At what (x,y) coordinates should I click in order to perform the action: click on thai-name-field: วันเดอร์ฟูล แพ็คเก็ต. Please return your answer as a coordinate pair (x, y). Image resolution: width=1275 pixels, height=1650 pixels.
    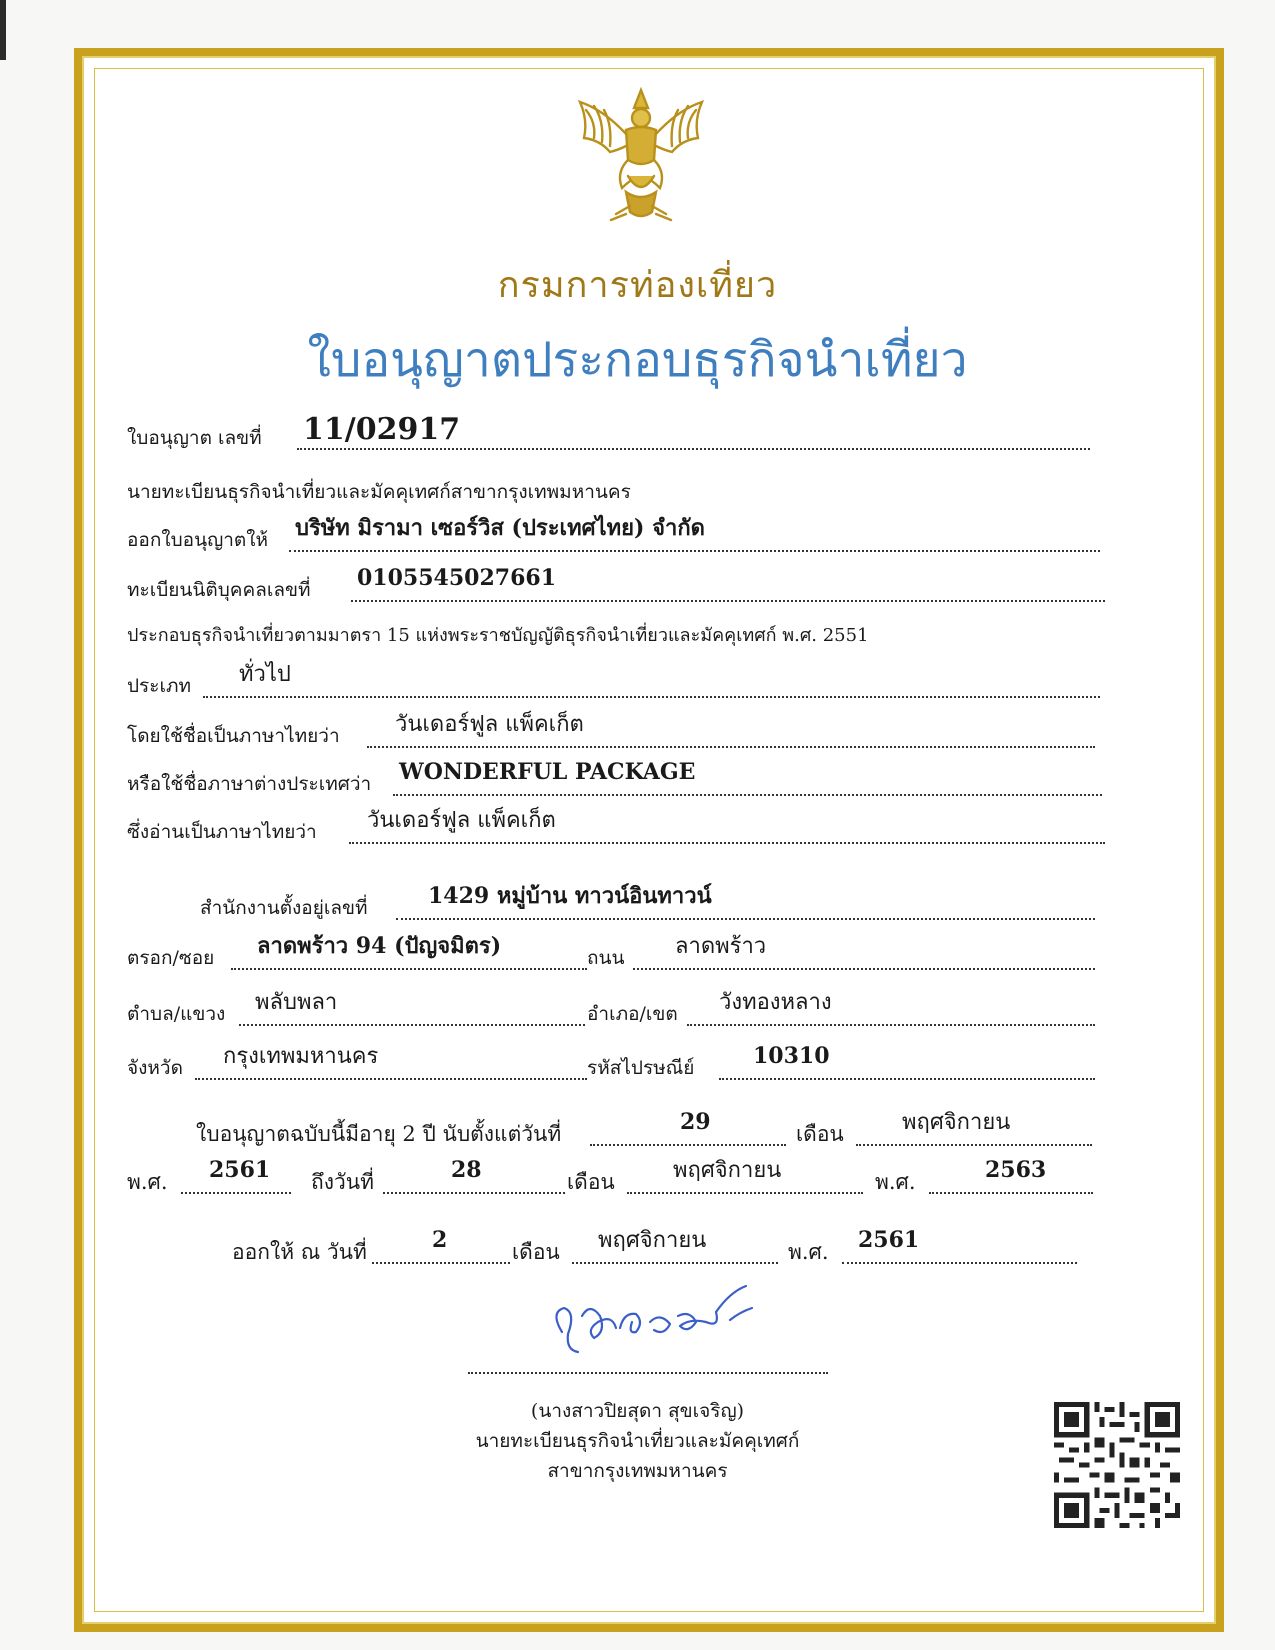
    Looking at the image, I should click on (731, 730).